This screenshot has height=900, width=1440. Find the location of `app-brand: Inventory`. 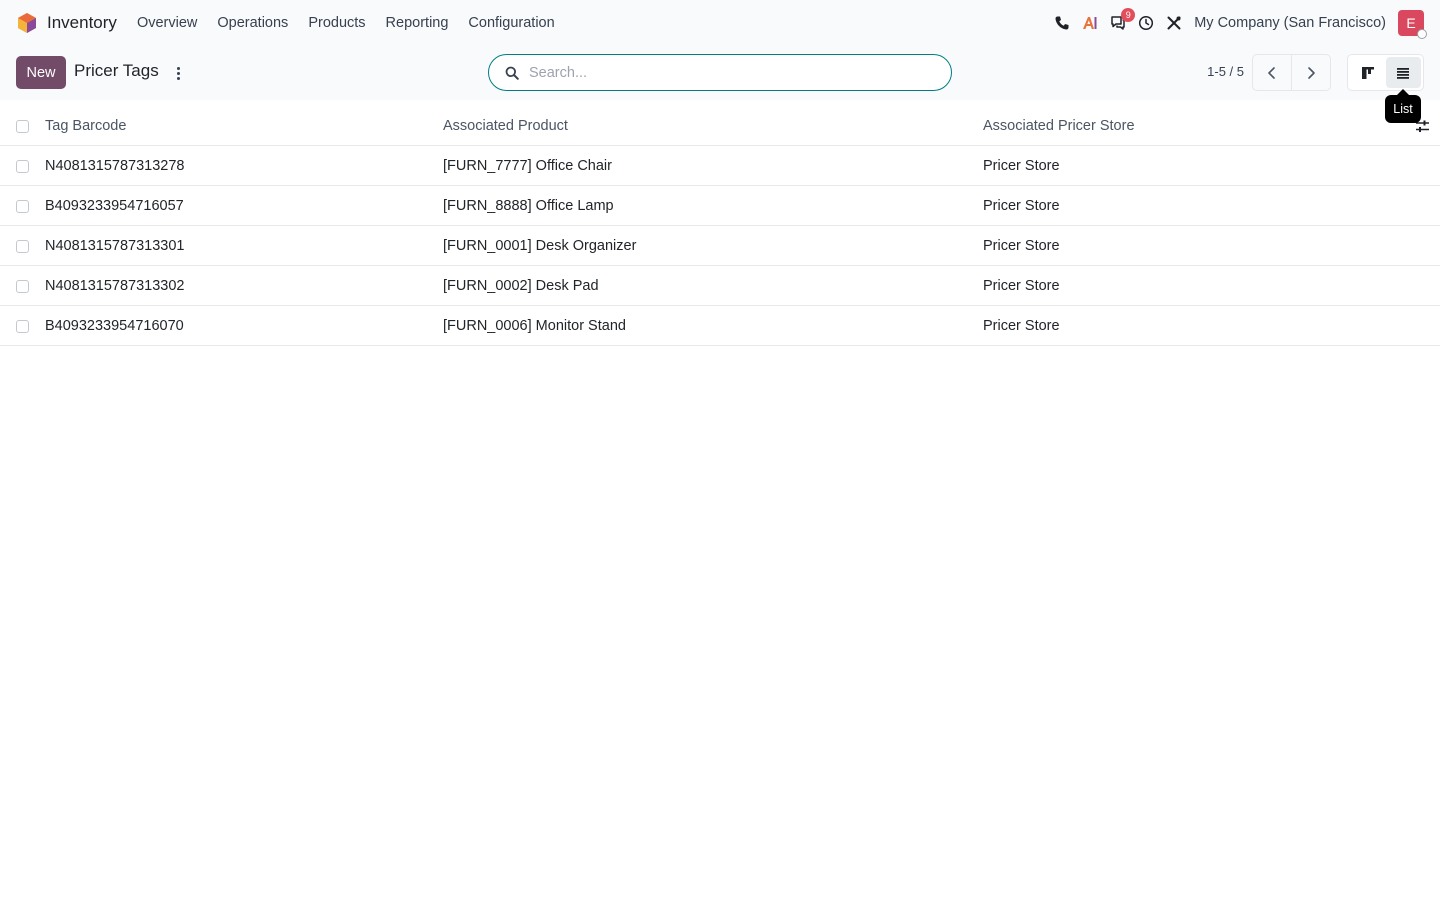

app-brand: Inventory is located at coordinates (66, 23).